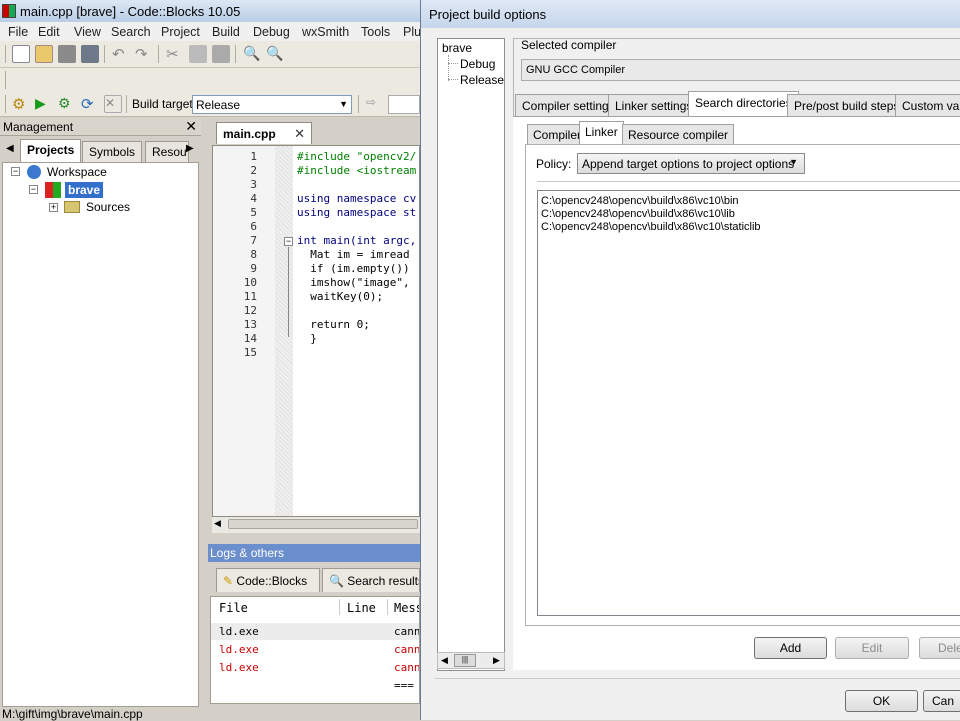  What do you see at coordinates (53, 207) in the screenshot?
I see `expand-icon: +` at bounding box center [53, 207].